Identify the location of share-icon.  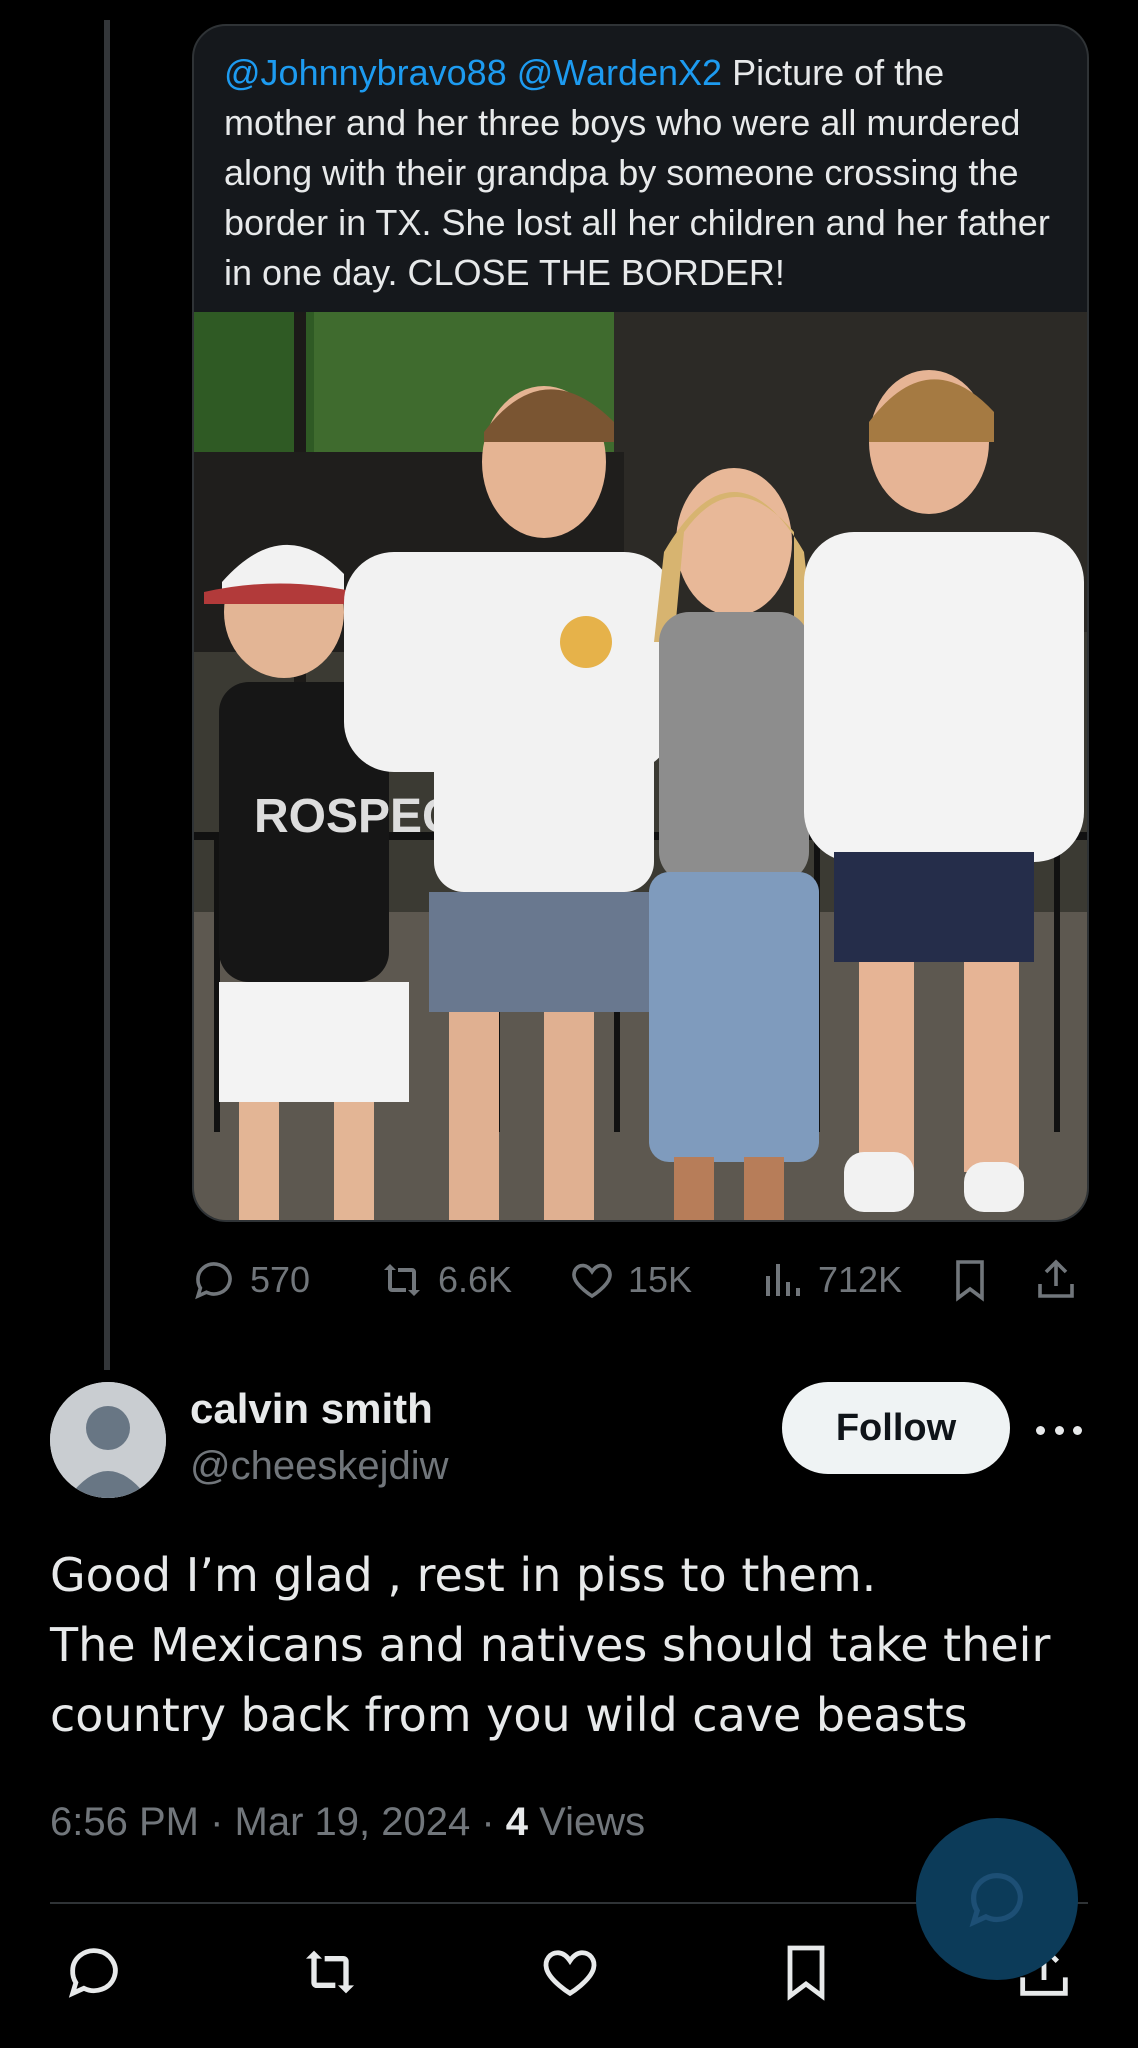
(1056, 1278).